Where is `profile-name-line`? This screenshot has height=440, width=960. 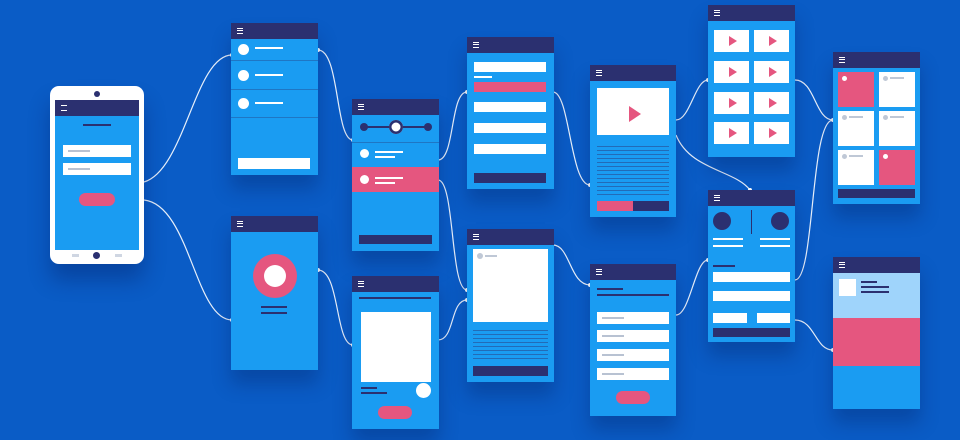
profile-name-line is located at coordinates (274, 307).